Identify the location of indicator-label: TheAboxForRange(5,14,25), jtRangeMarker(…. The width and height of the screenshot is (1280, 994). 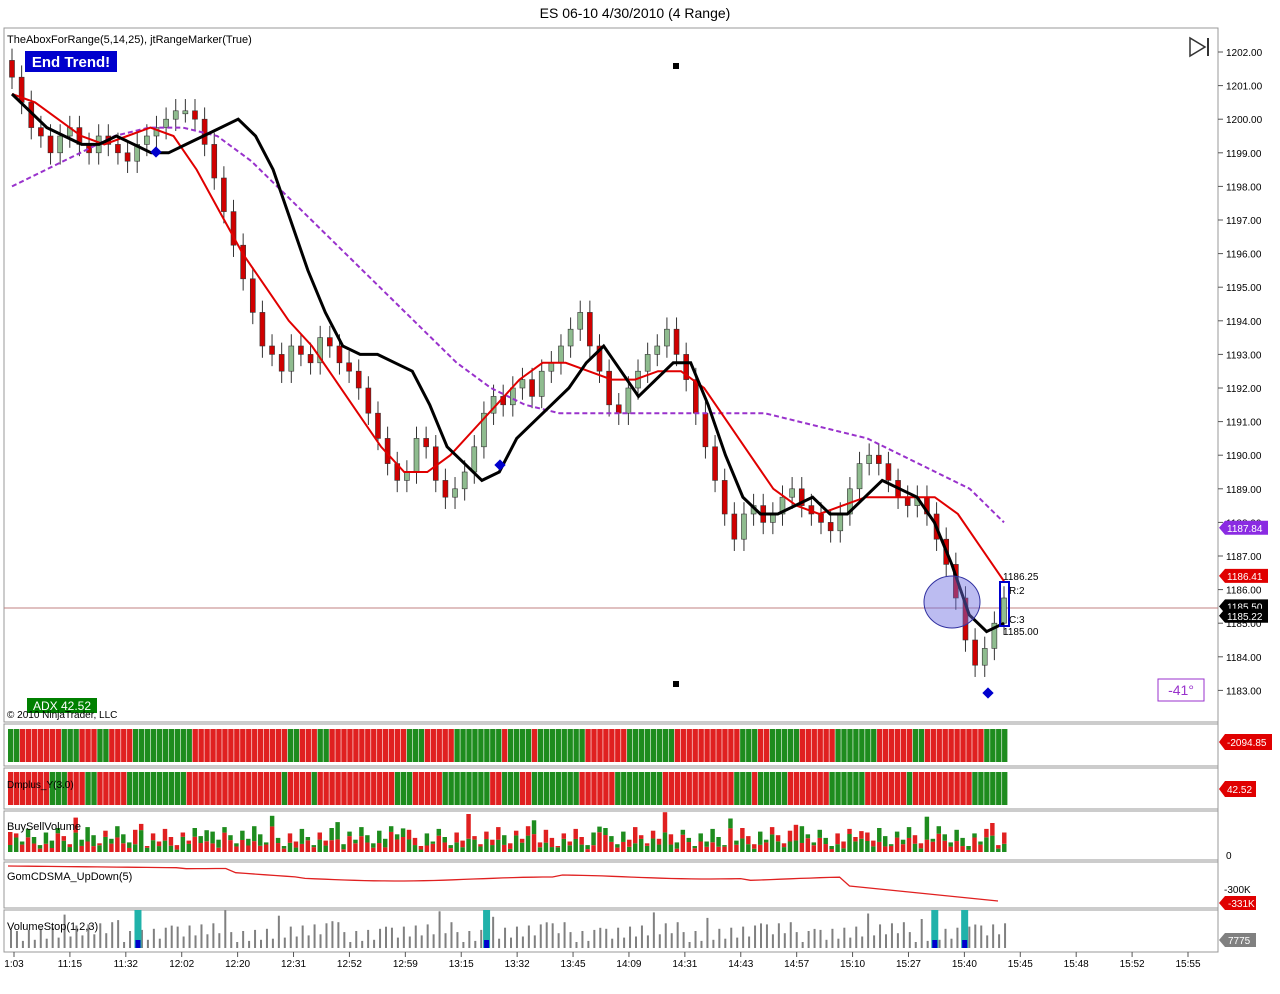
(129, 40).